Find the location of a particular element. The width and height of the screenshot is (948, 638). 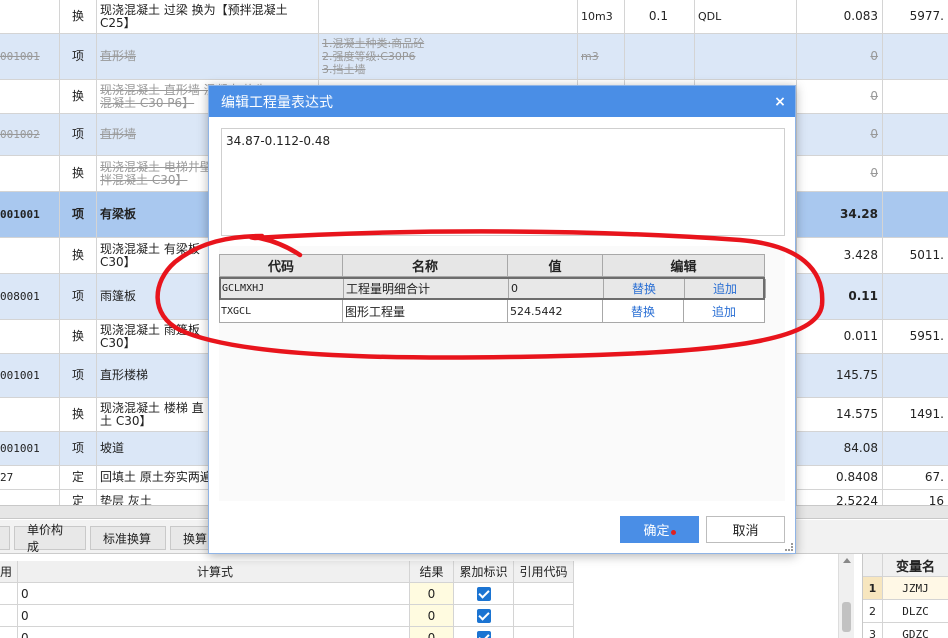

grid-price: 5011. is located at coordinates (926, 255).